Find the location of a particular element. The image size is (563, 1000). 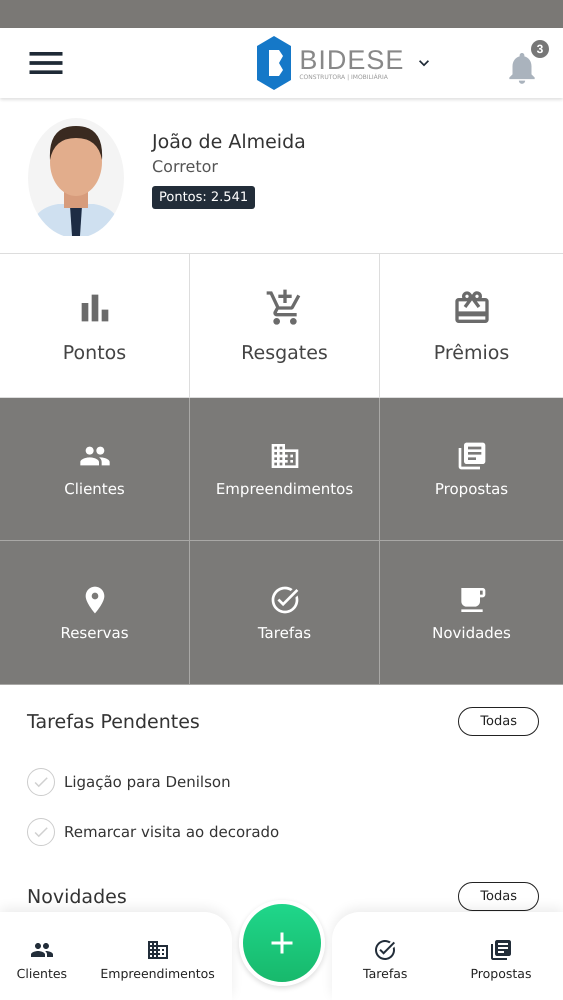

brand-name: BIDESE is located at coordinates (351, 60).